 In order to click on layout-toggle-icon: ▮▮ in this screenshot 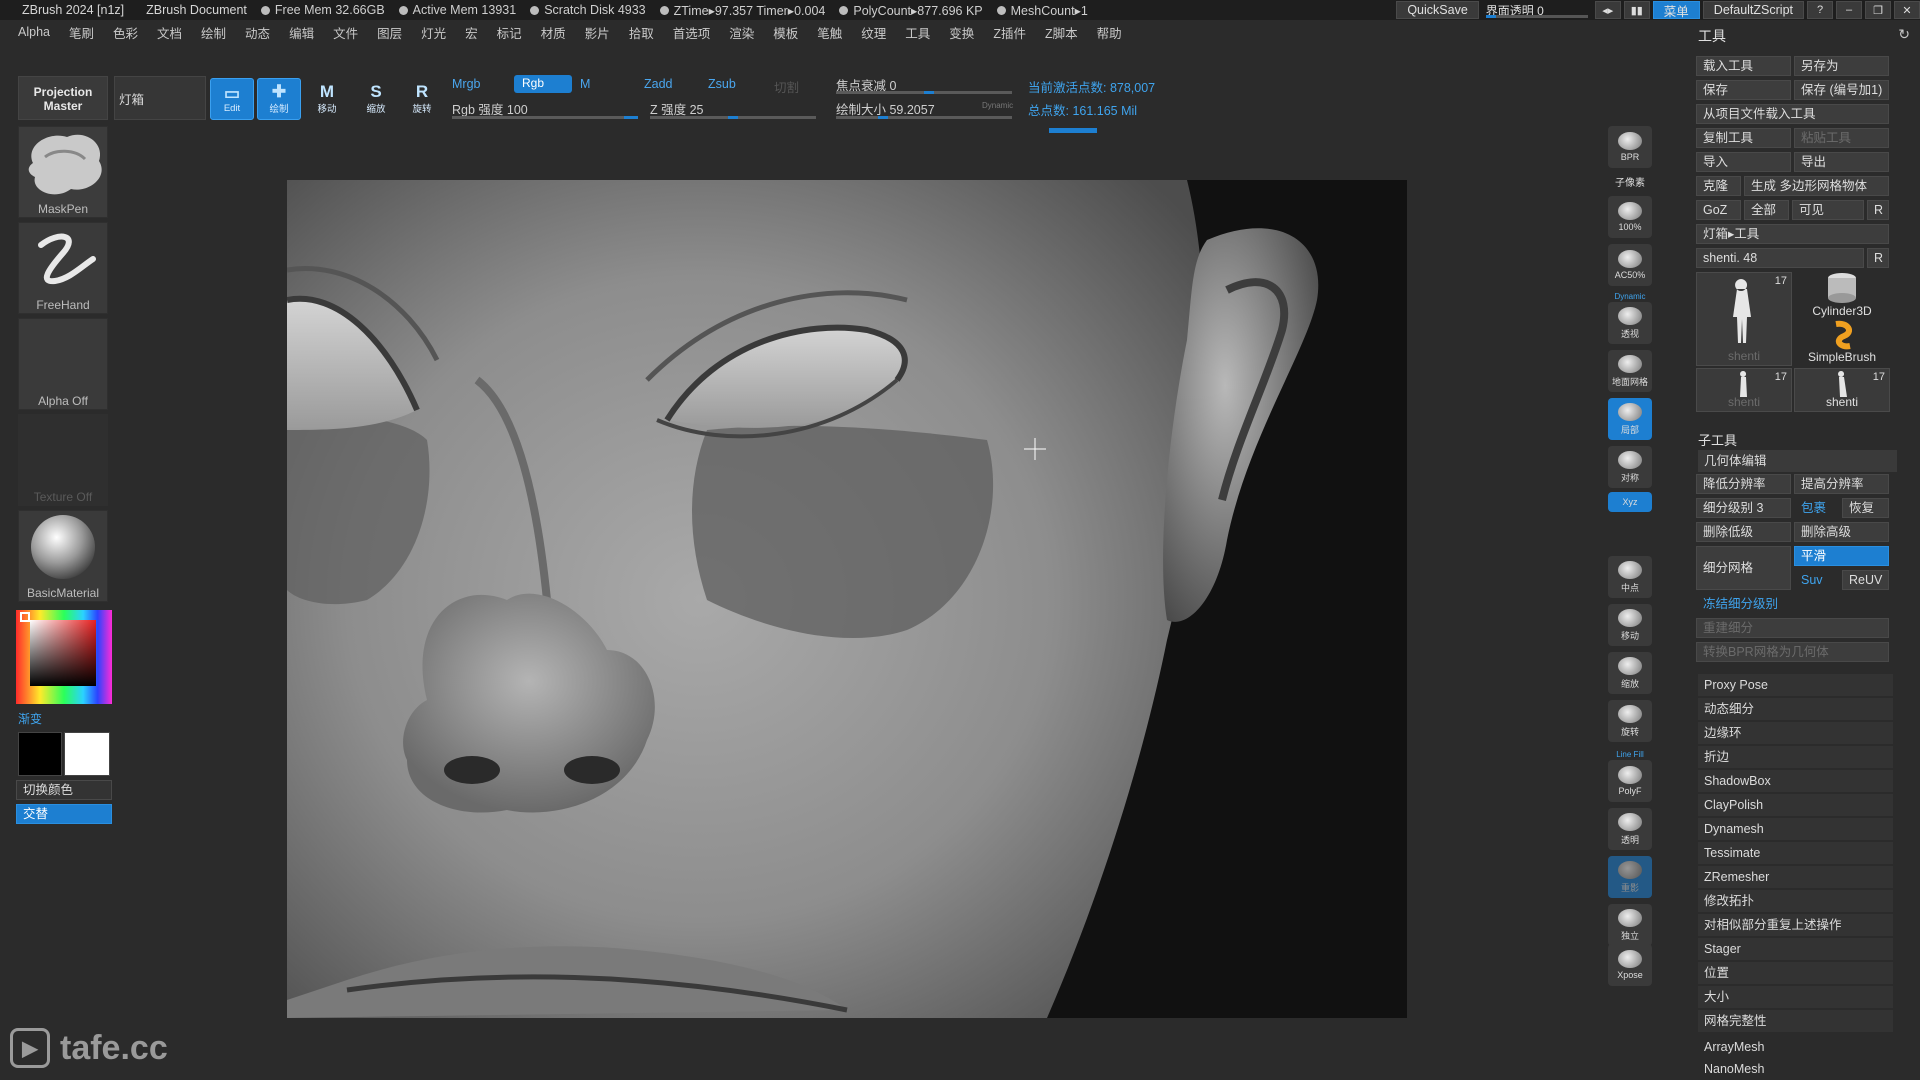, I will do `click(1636, 10)`.